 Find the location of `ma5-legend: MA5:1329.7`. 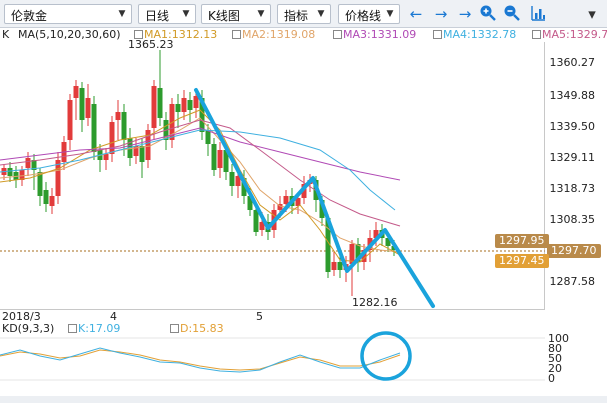

ma5-legend: MA5:1329.7 is located at coordinates (569, 34).